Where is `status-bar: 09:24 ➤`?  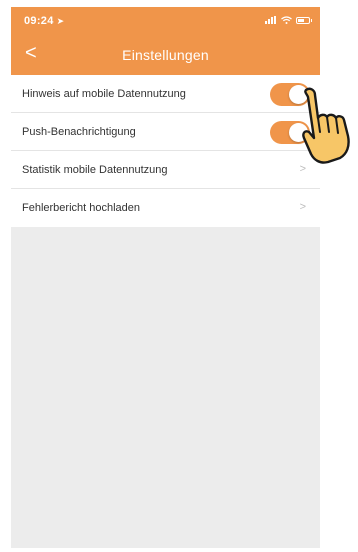
status-bar: 09:24 ➤ is located at coordinates (165, 21).